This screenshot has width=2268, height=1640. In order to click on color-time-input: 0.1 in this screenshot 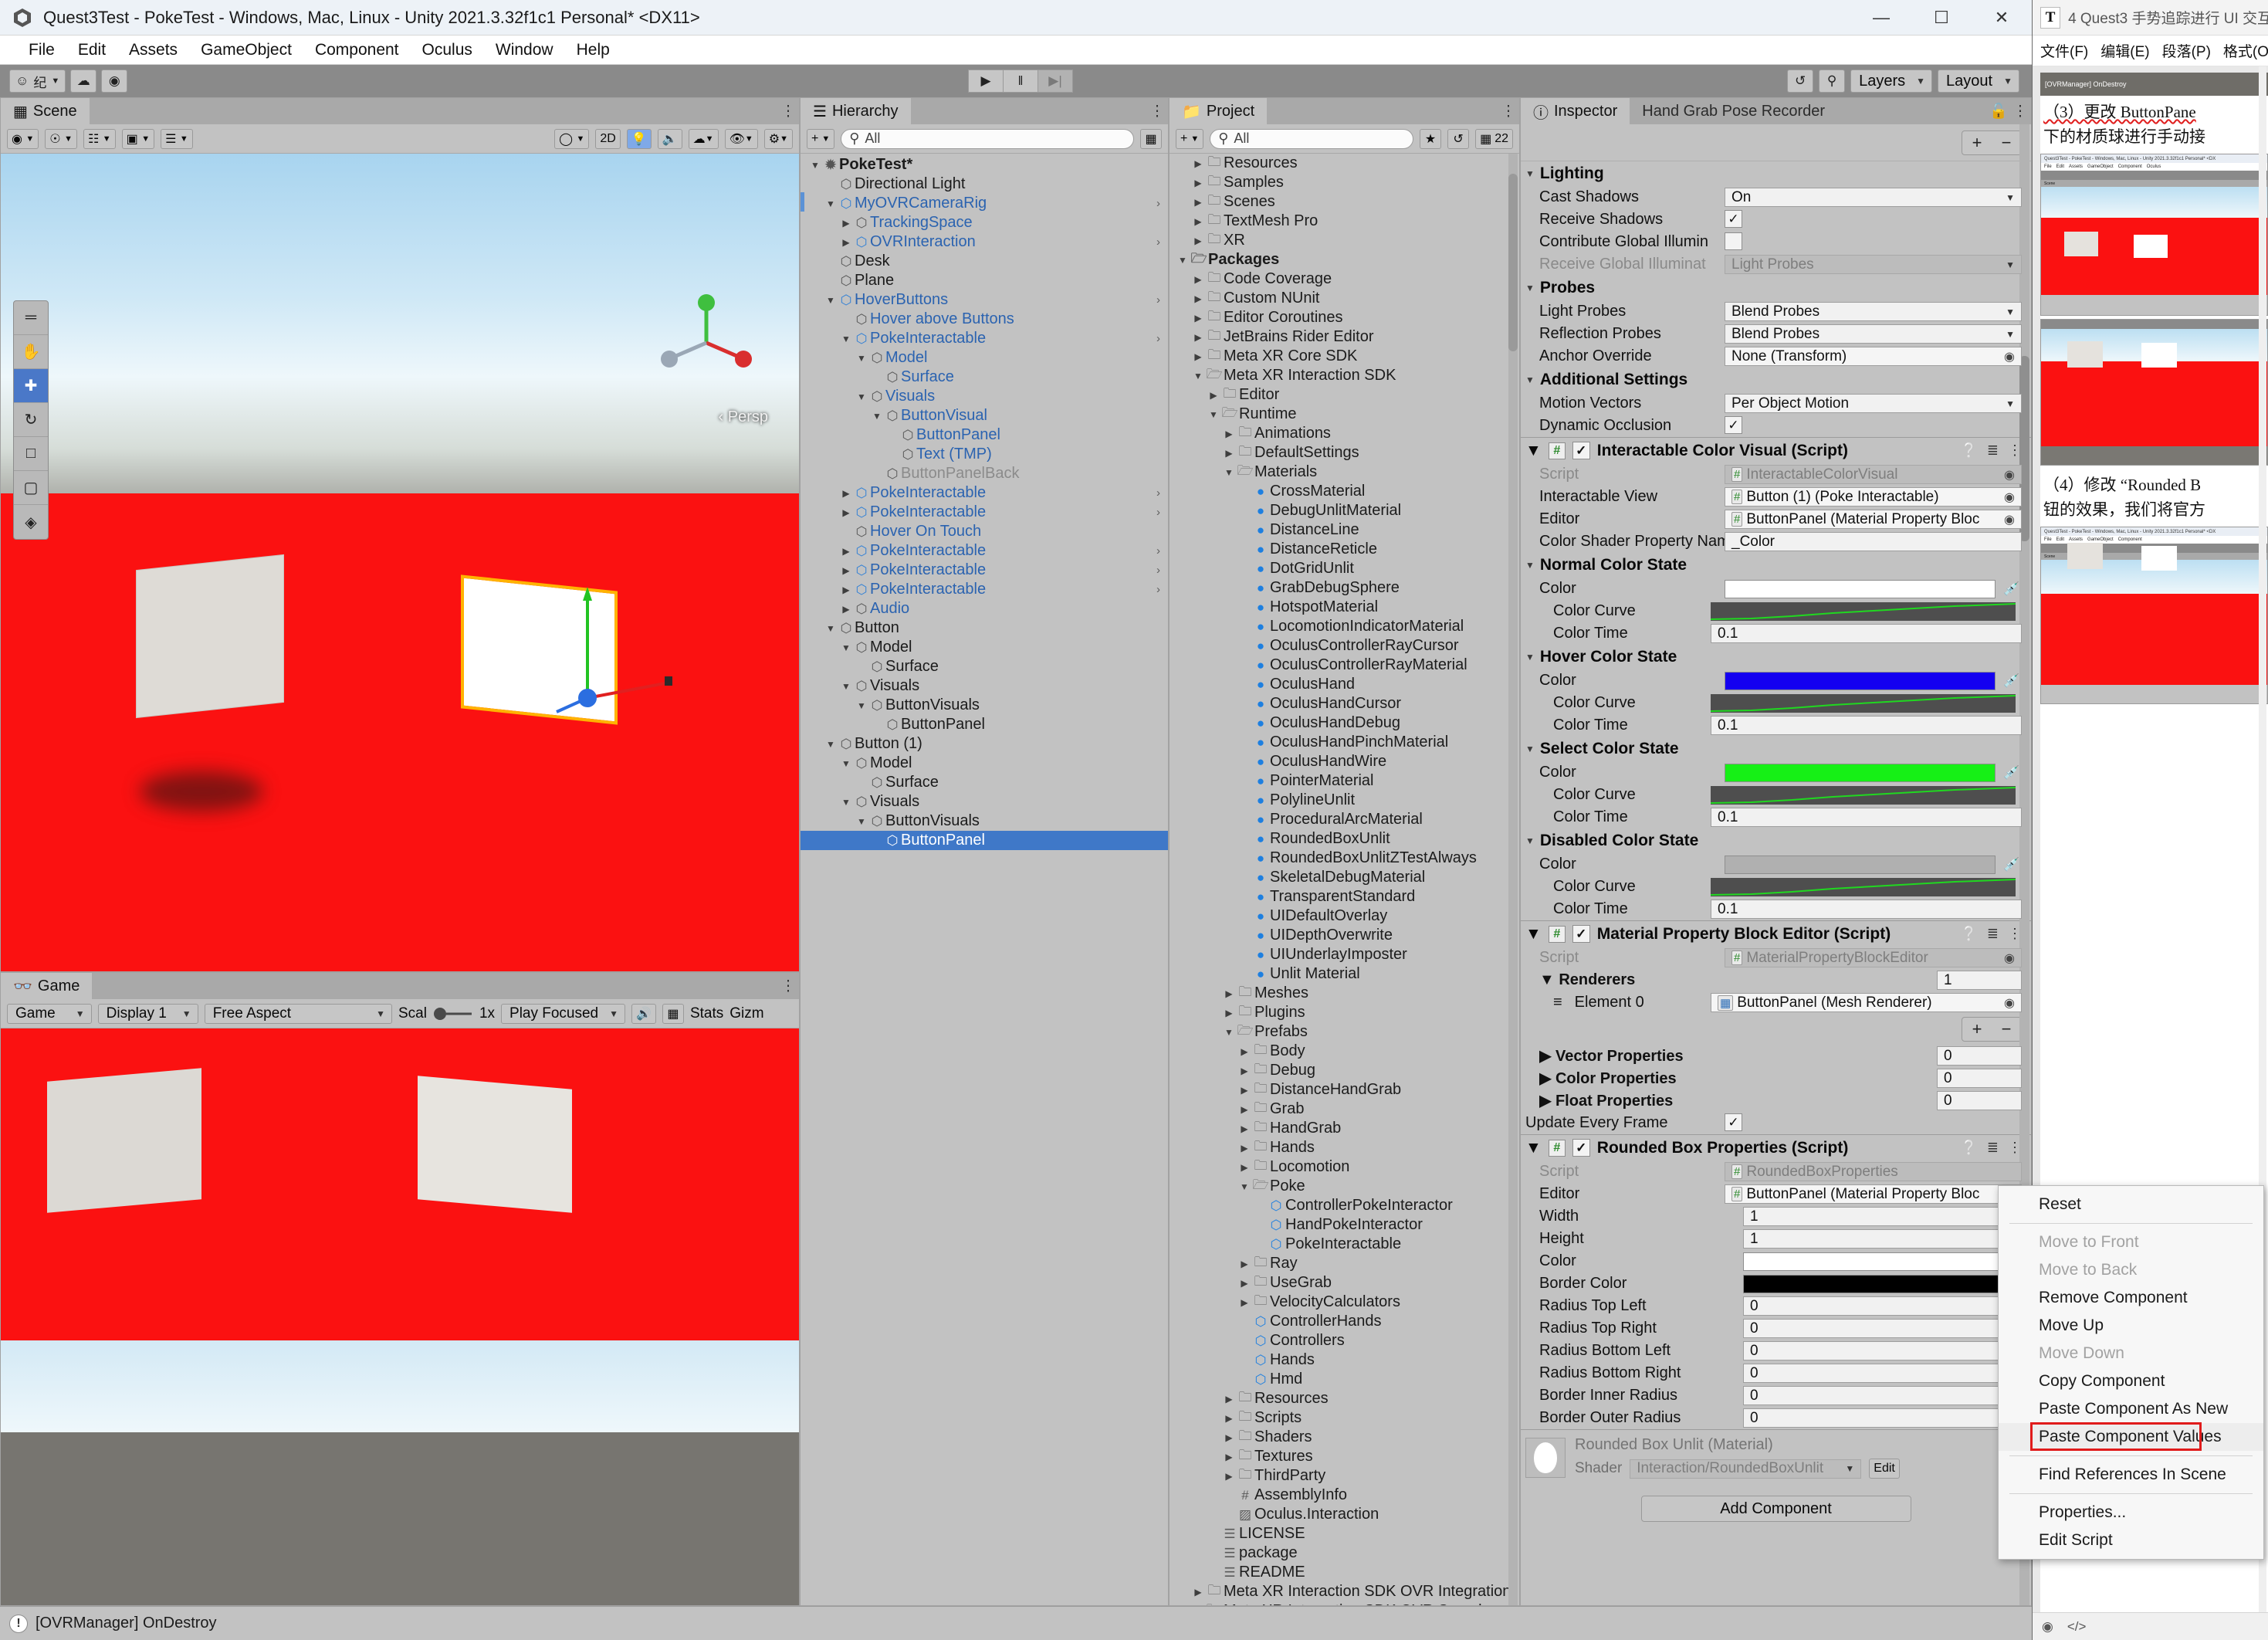, I will do `click(1866, 817)`.